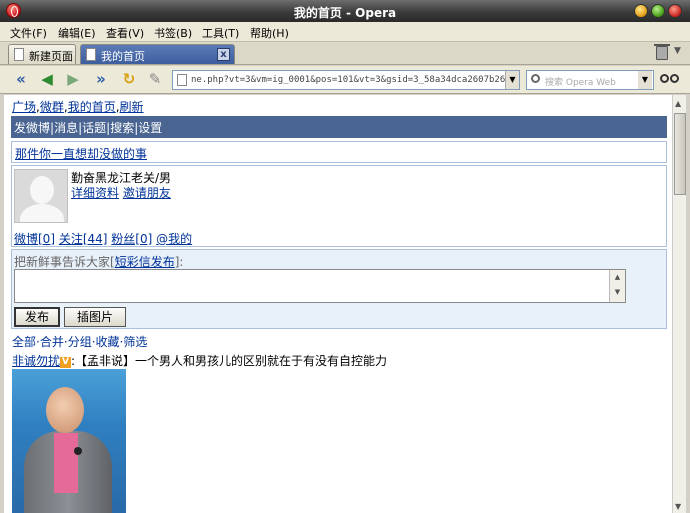 The height and width of the screenshot is (513, 690). Describe the element at coordinates (145, 262) in the screenshot. I see `link-sms-publish: 短彩信发布` at that location.